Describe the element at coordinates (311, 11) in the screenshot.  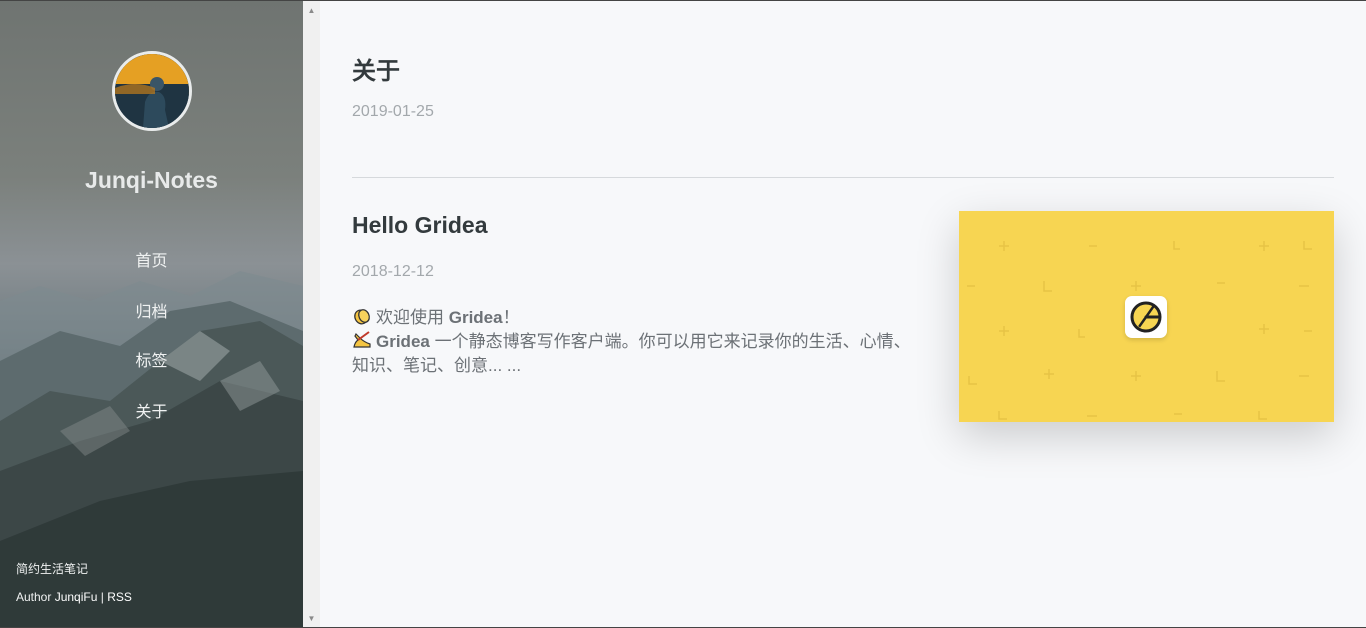
I see `scroll-up-arrow-icon: ▲` at that location.